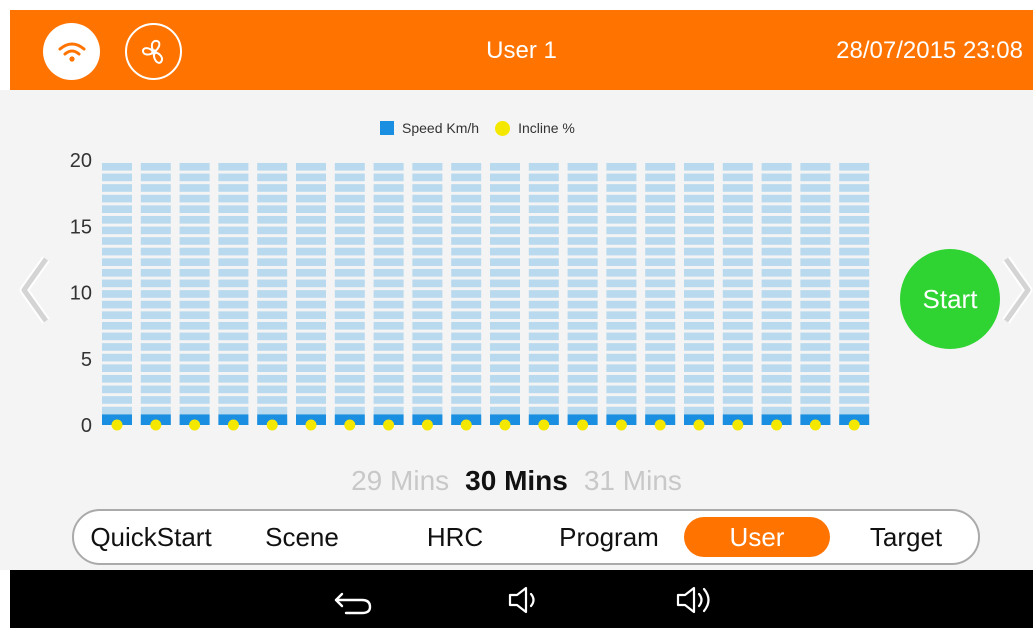 The width and height of the screenshot is (1033, 628). What do you see at coordinates (455, 537) in the screenshot?
I see `tab-hrc: HRC` at bounding box center [455, 537].